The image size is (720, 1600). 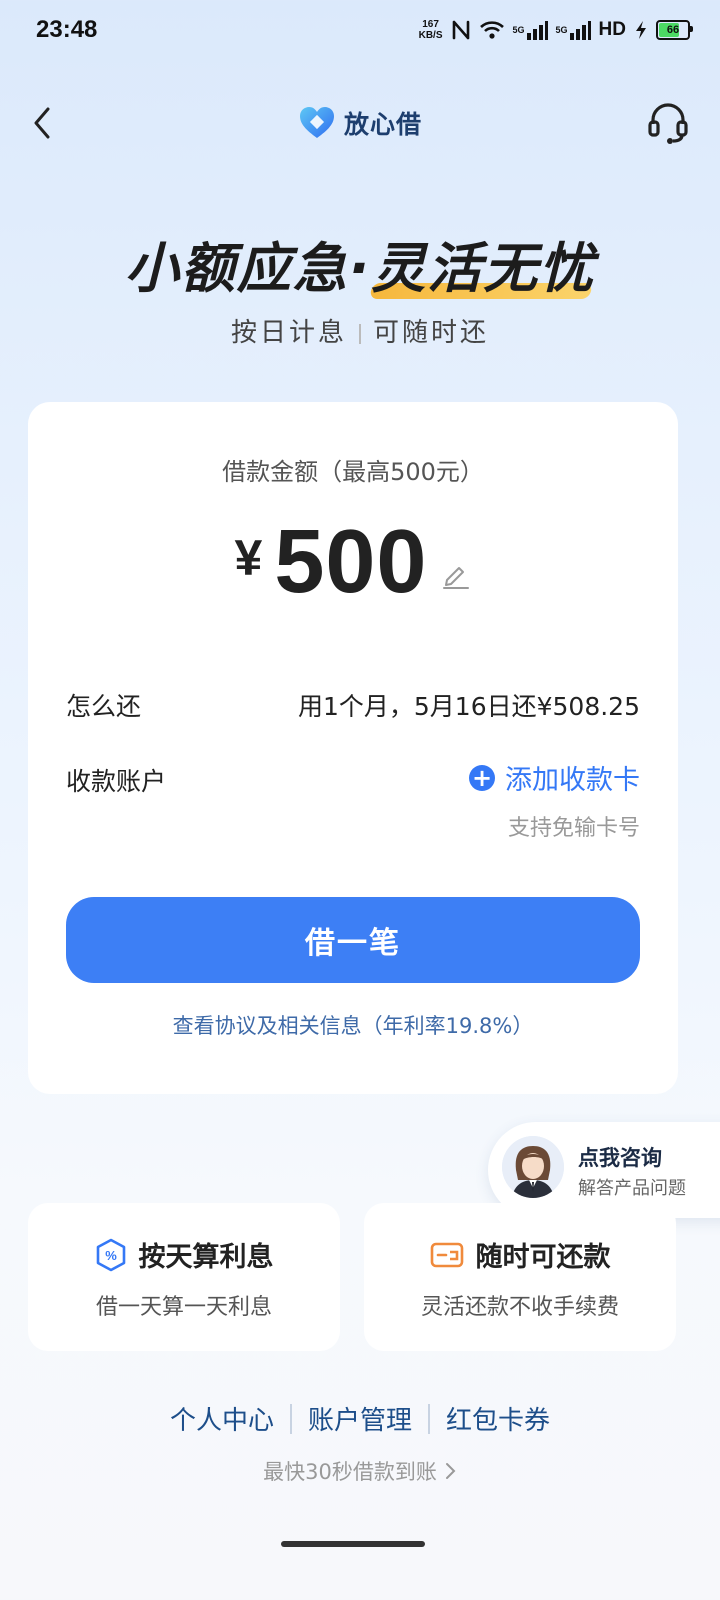 What do you see at coordinates (483, 263) in the screenshot?
I see `hero-title-highlight: 灵活无忧` at bounding box center [483, 263].